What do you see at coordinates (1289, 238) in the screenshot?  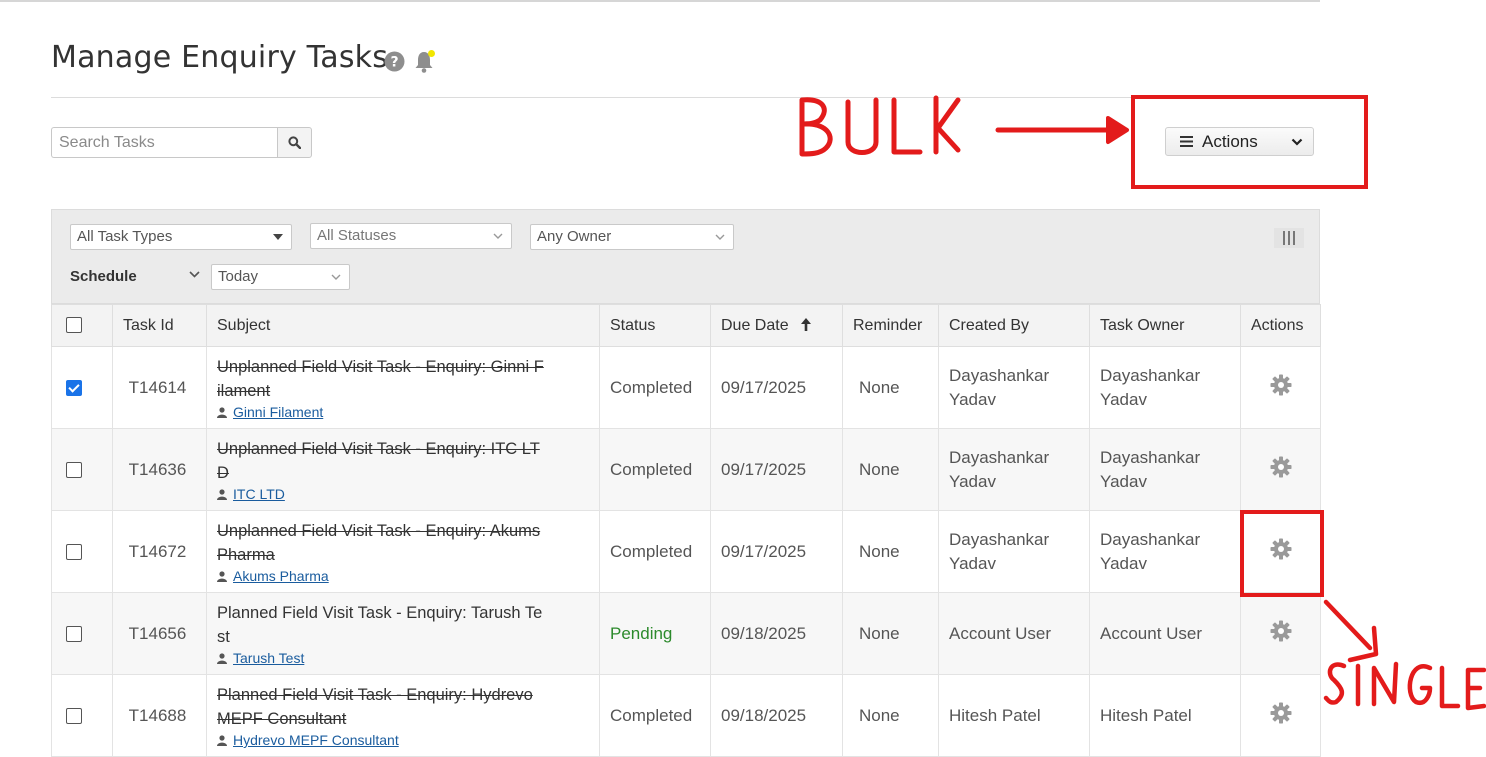 I see `columns-icon` at bounding box center [1289, 238].